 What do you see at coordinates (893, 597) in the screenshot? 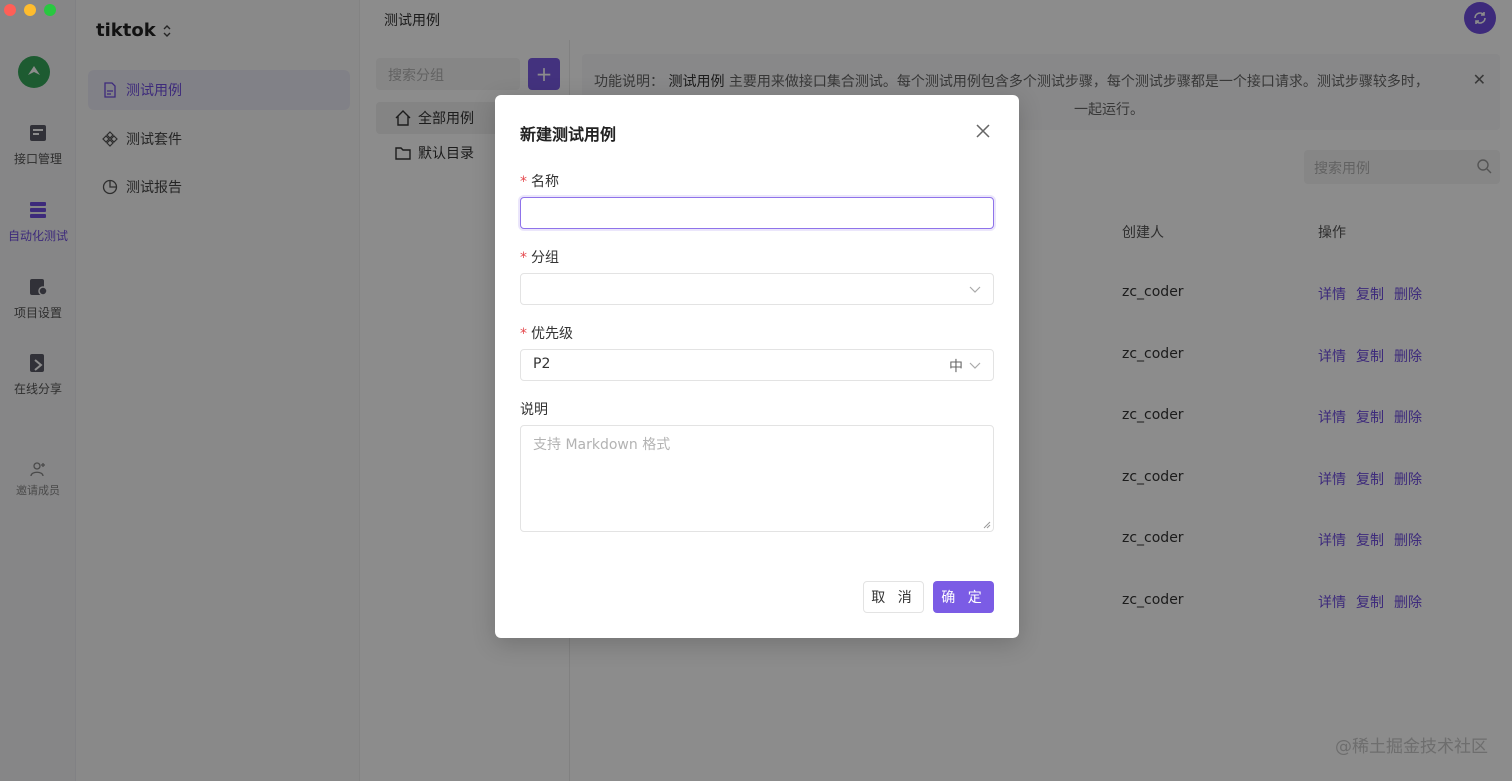
I see `cancel-button: 取 消` at bounding box center [893, 597].